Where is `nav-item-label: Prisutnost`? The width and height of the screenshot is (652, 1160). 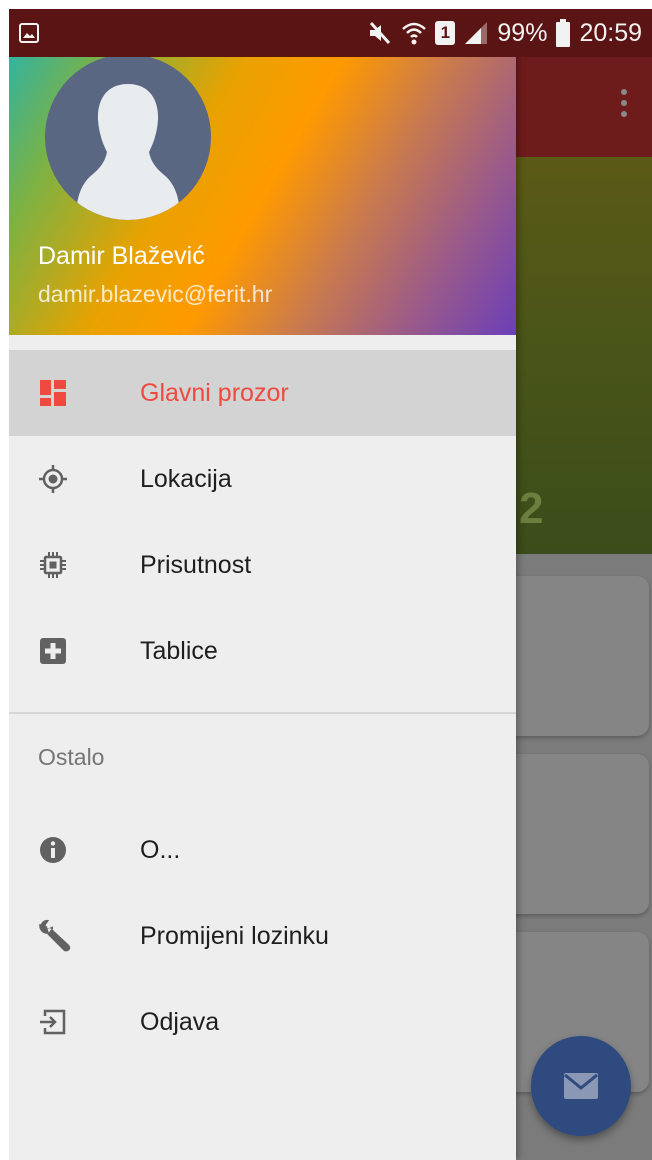
nav-item-label: Prisutnost is located at coordinates (196, 564).